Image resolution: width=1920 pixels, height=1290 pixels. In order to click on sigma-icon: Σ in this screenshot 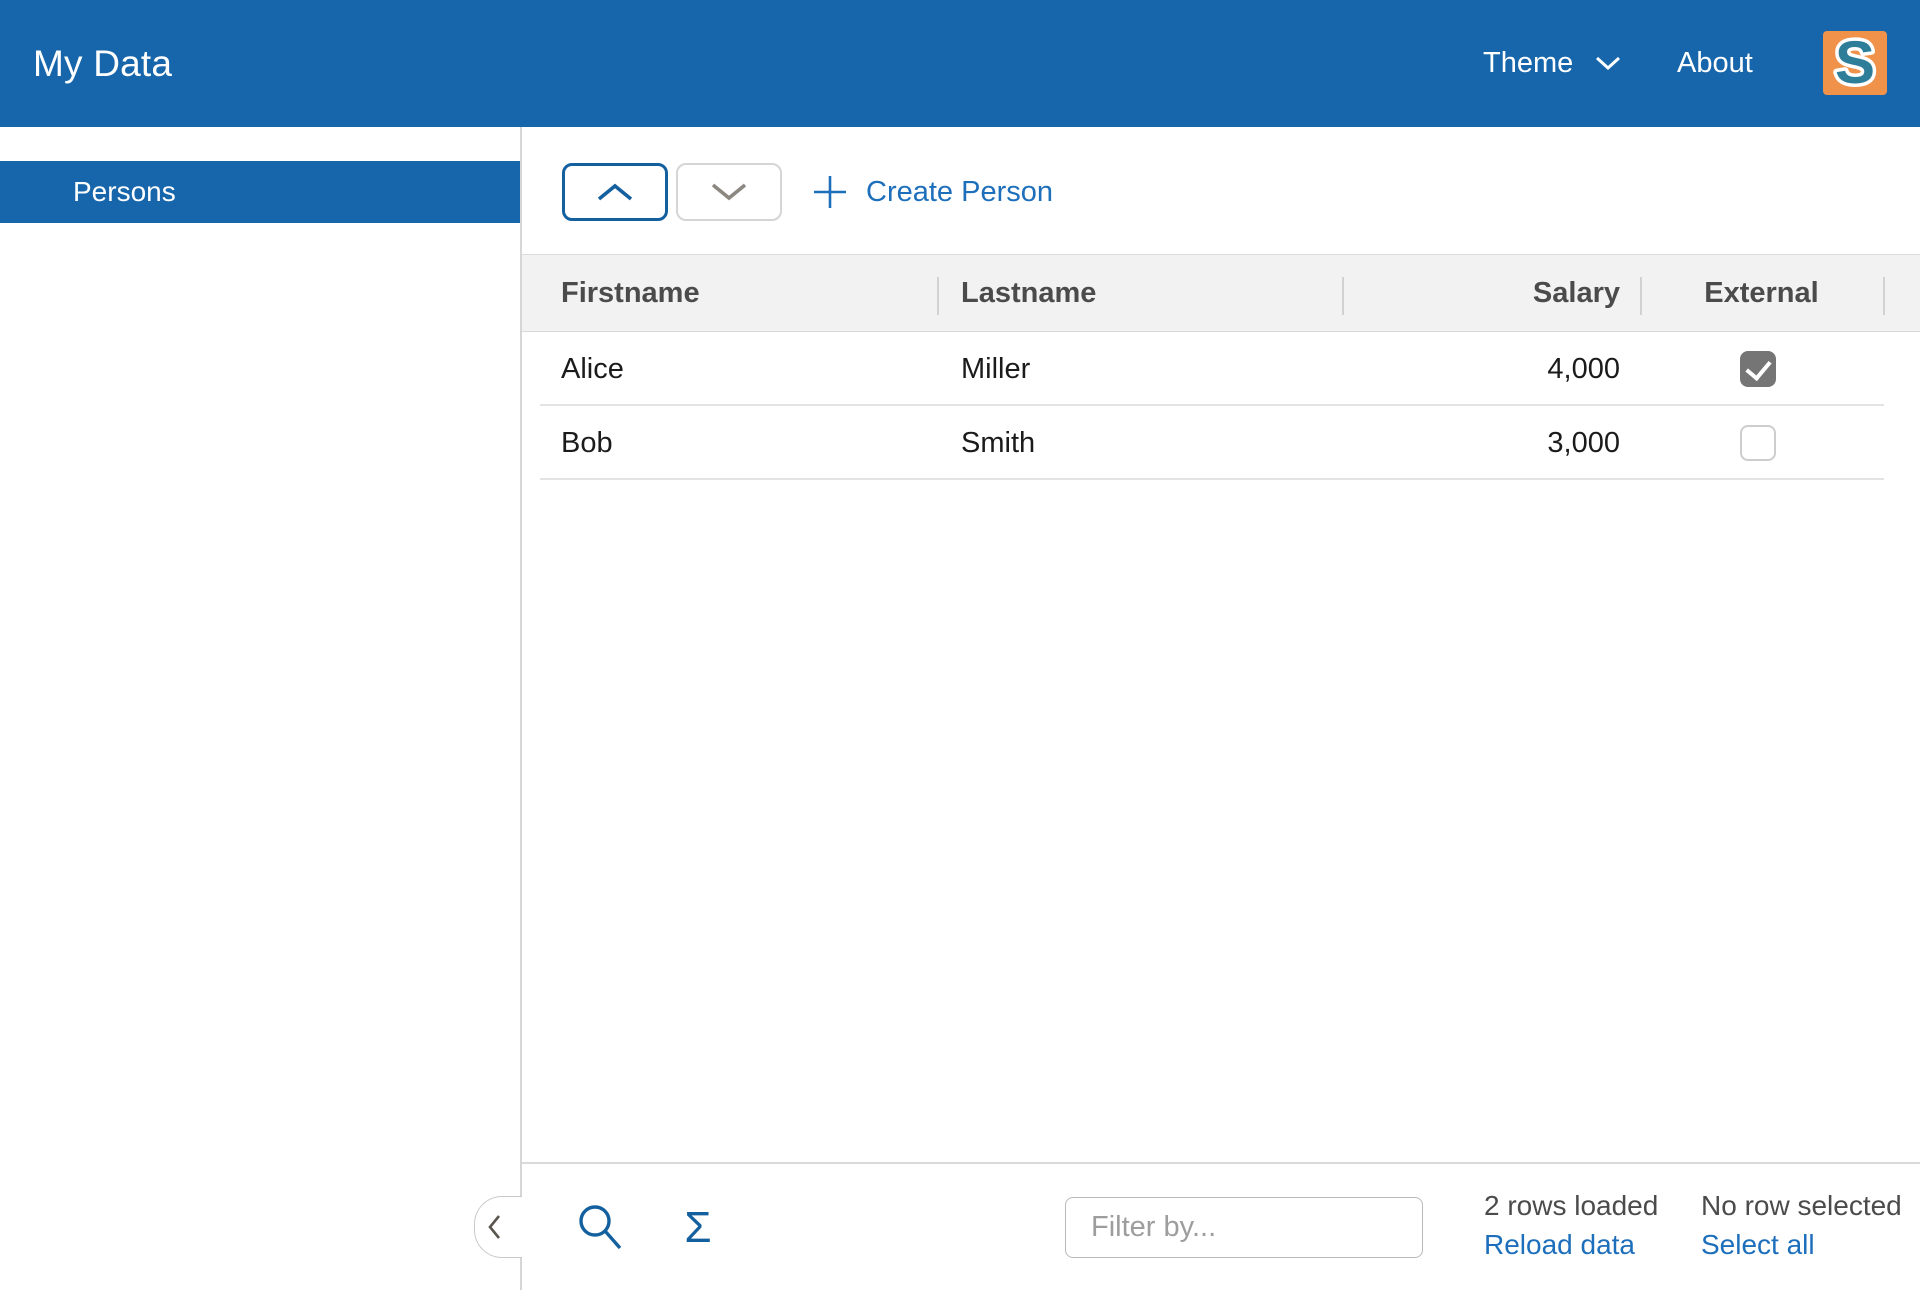, I will do `click(698, 1227)`.